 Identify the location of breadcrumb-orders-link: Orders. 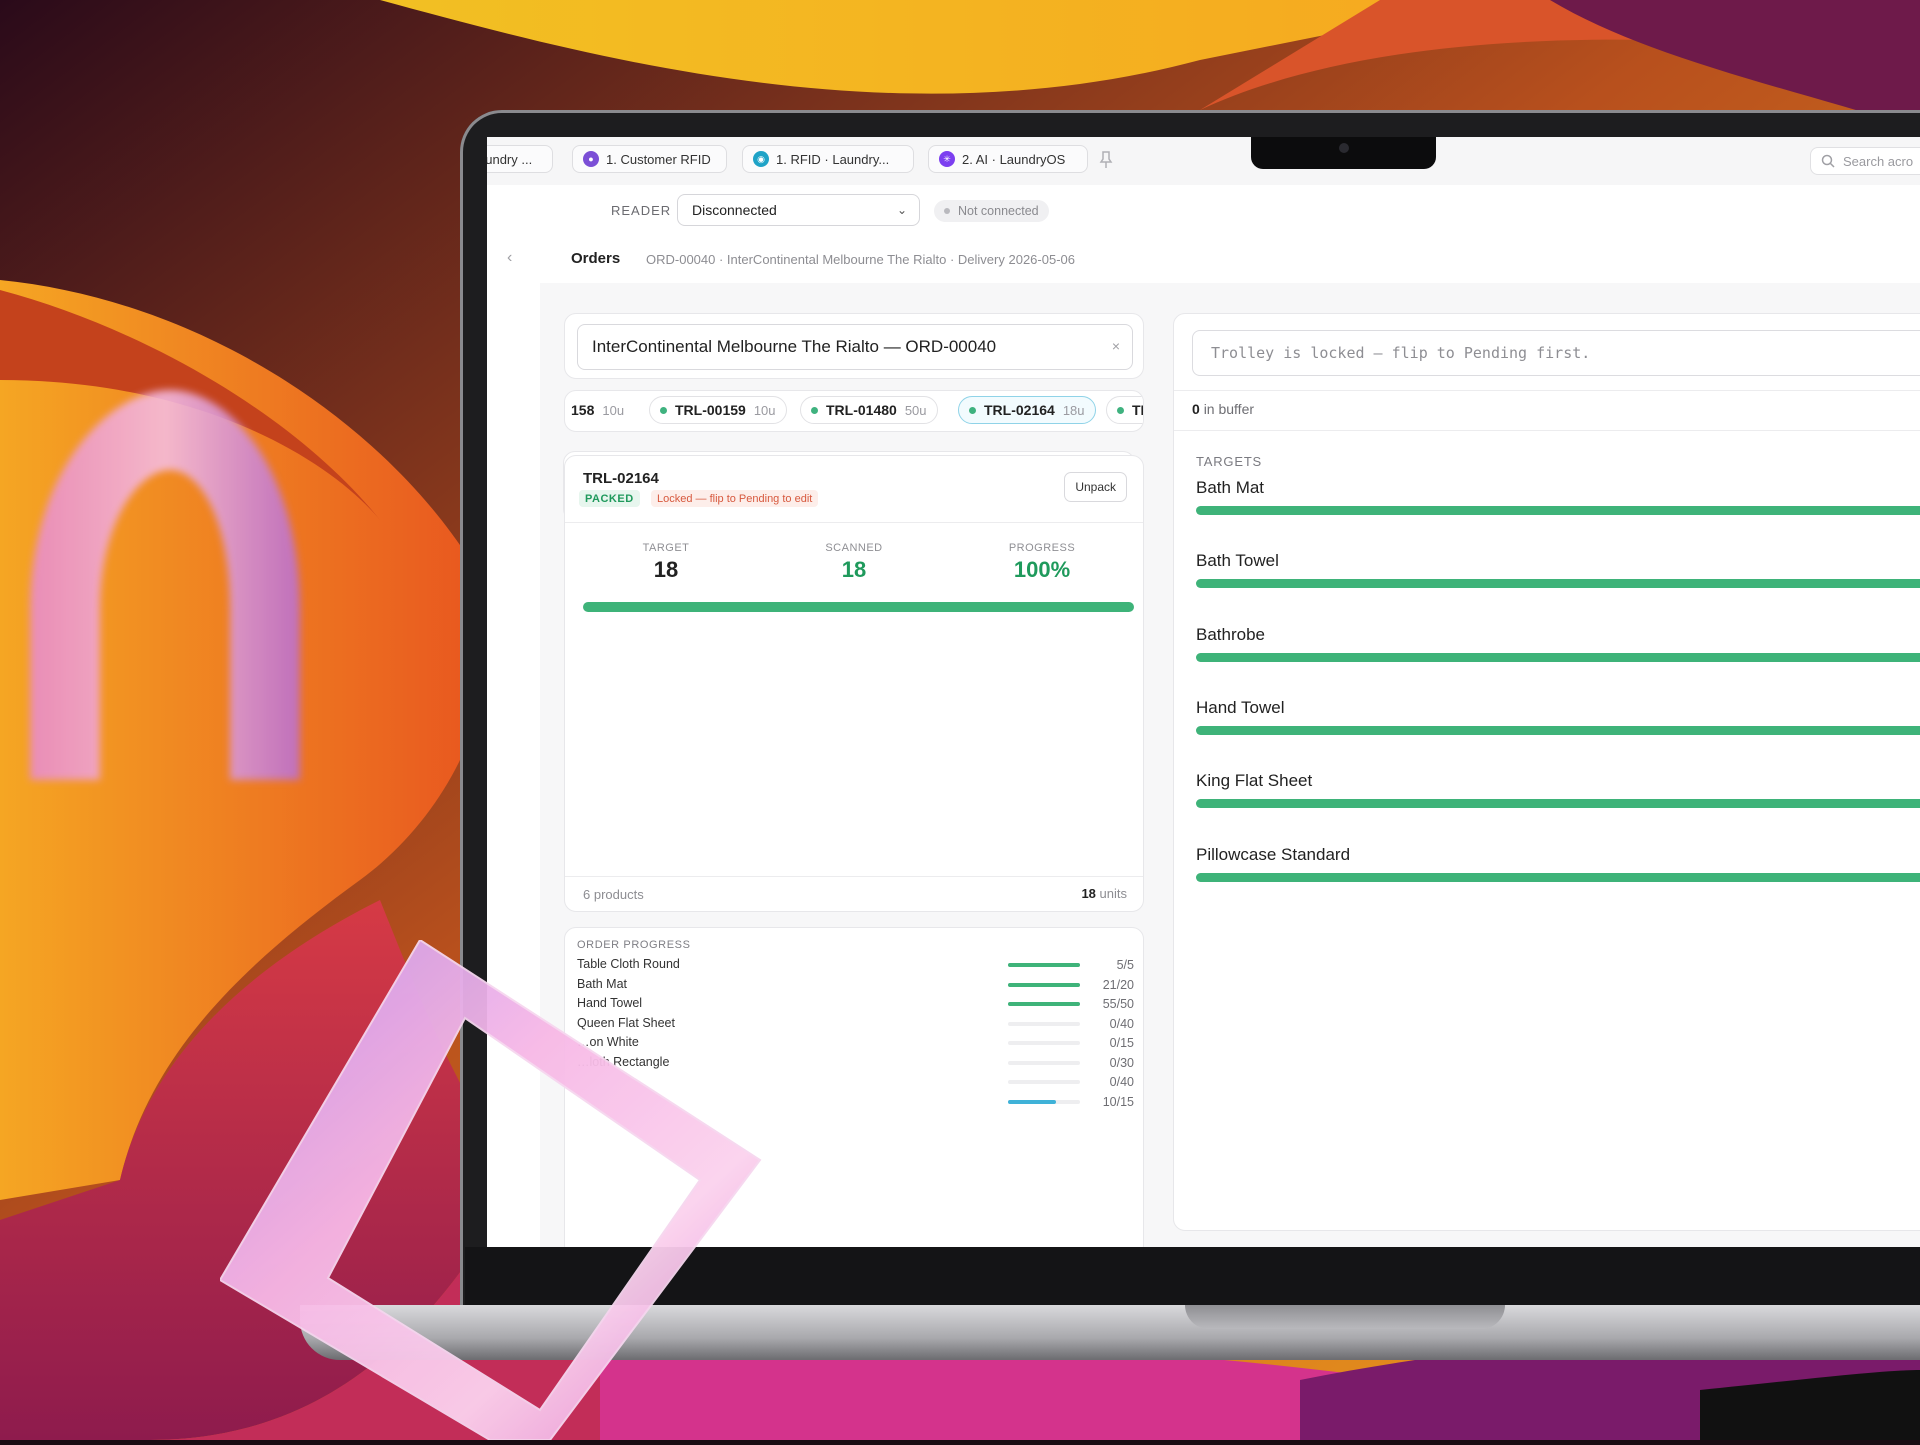
(595, 258).